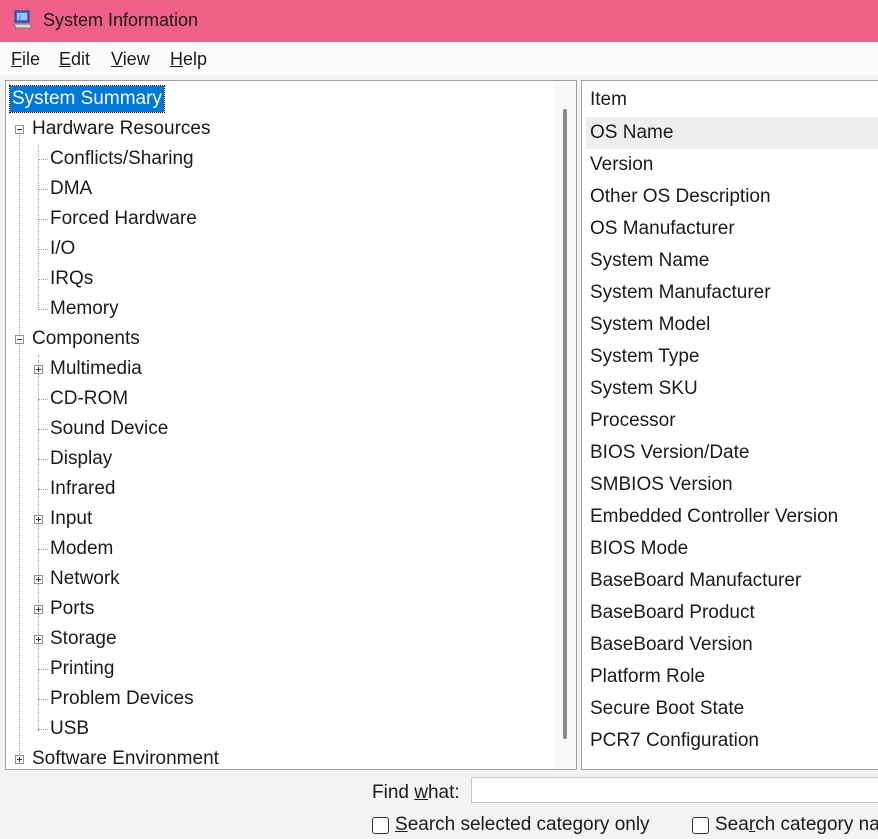  Describe the element at coordinates (81, 549) in the screenshot. I see `tree-item-modem: Modem` at that location.